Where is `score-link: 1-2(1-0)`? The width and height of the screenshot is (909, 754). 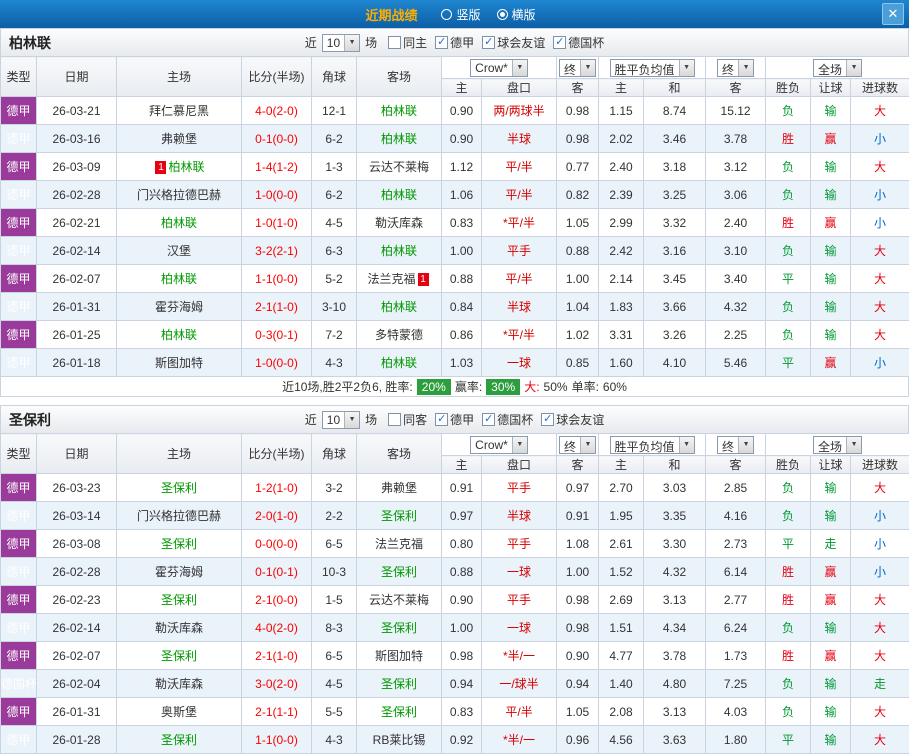 score-link: 1-2(1-0) is located at coordinates (276, 488).